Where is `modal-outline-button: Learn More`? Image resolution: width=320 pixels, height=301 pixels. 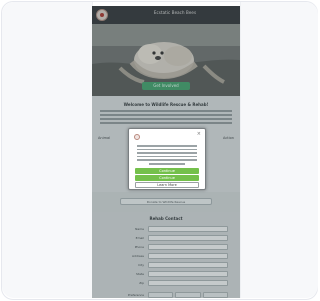
modal-outline-button: Learn More is located at coordinates (167, 185).